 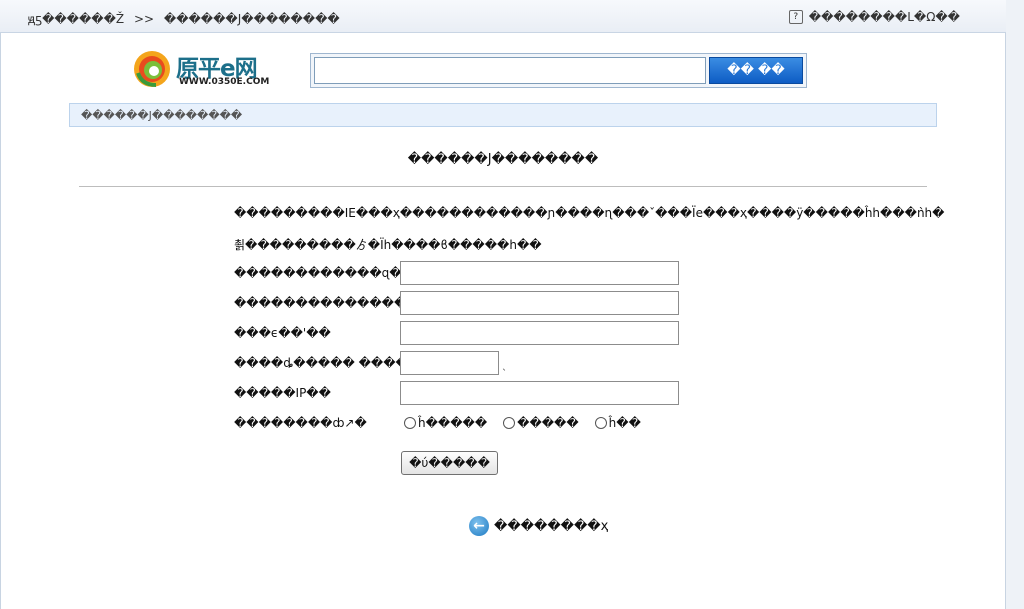 I want to click on field-label-1: ������������ɋ�, so click(x=318, y=273).